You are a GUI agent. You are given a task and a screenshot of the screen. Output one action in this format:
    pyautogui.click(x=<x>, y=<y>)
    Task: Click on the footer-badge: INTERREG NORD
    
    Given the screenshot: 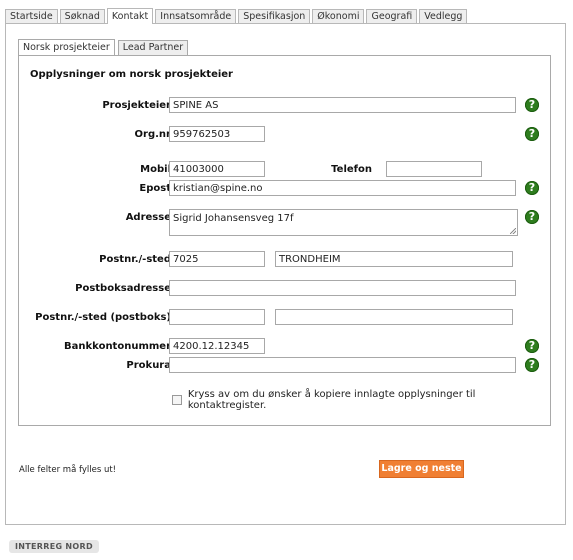 What is the action you would take?
    pyautogui.click(x=54, y=546)
    